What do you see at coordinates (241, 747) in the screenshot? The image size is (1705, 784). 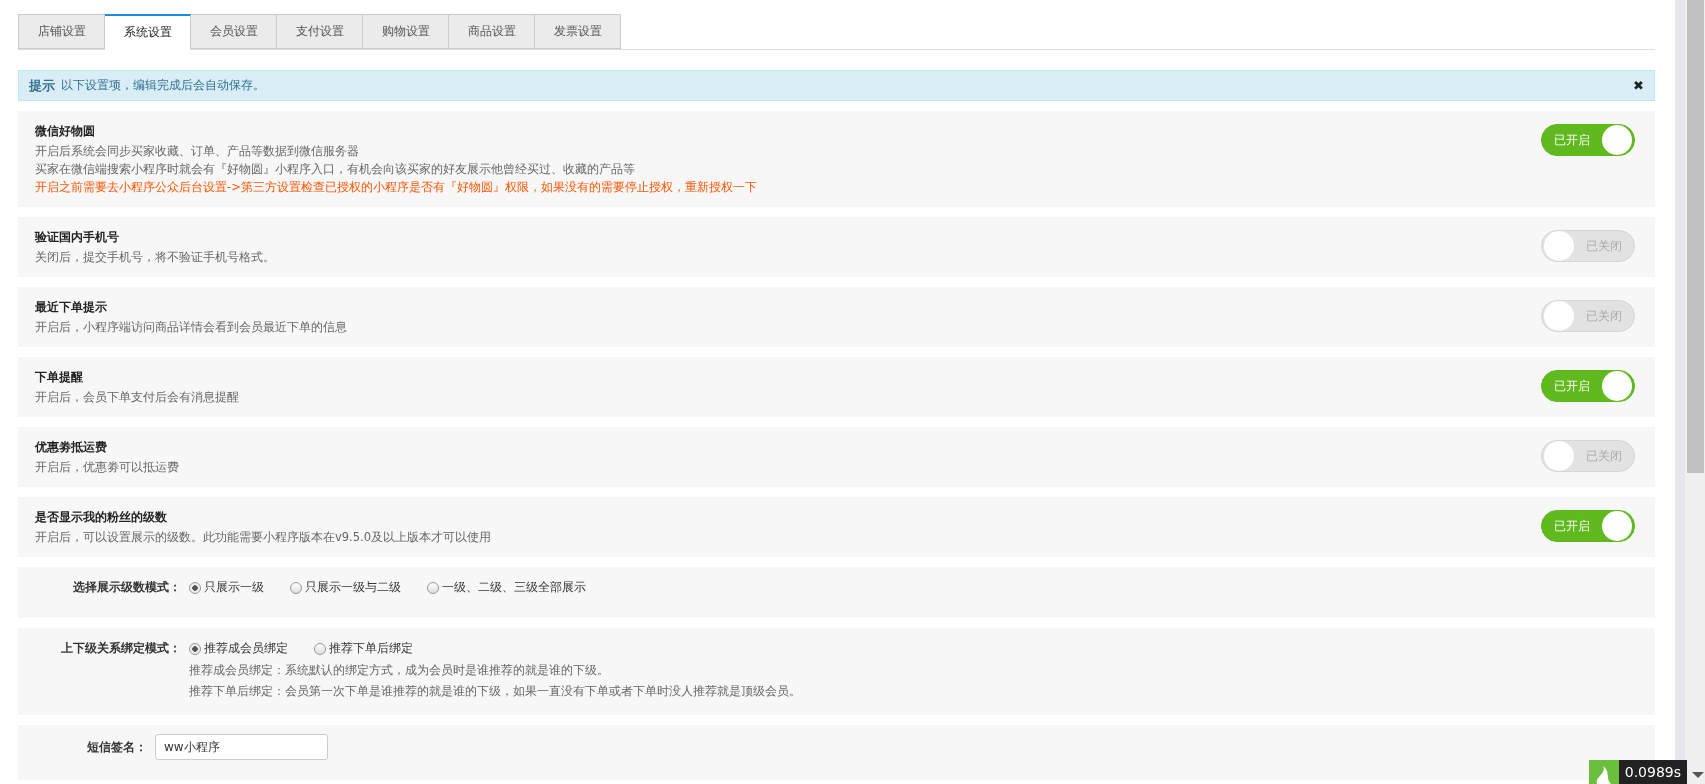 I see `input-field: ww小程序` at bounding box center [241, 747].